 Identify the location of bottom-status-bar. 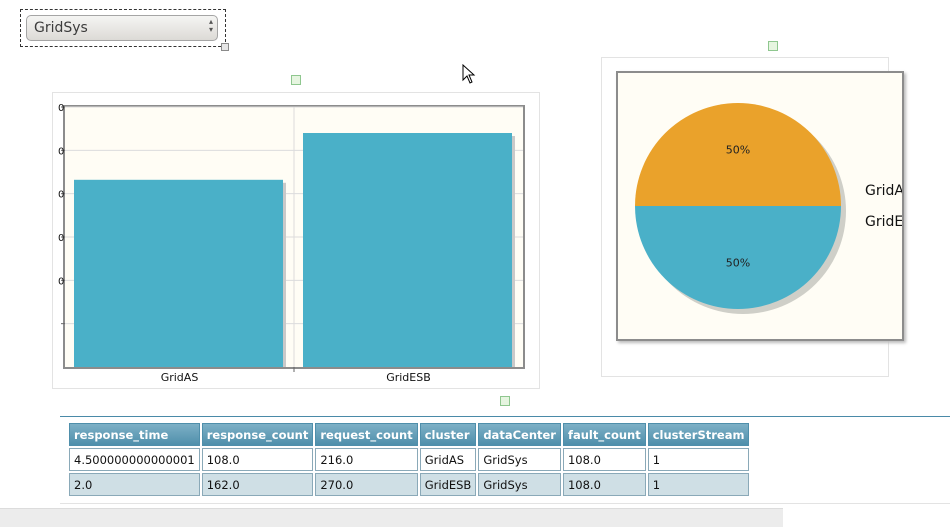
(391, 517).